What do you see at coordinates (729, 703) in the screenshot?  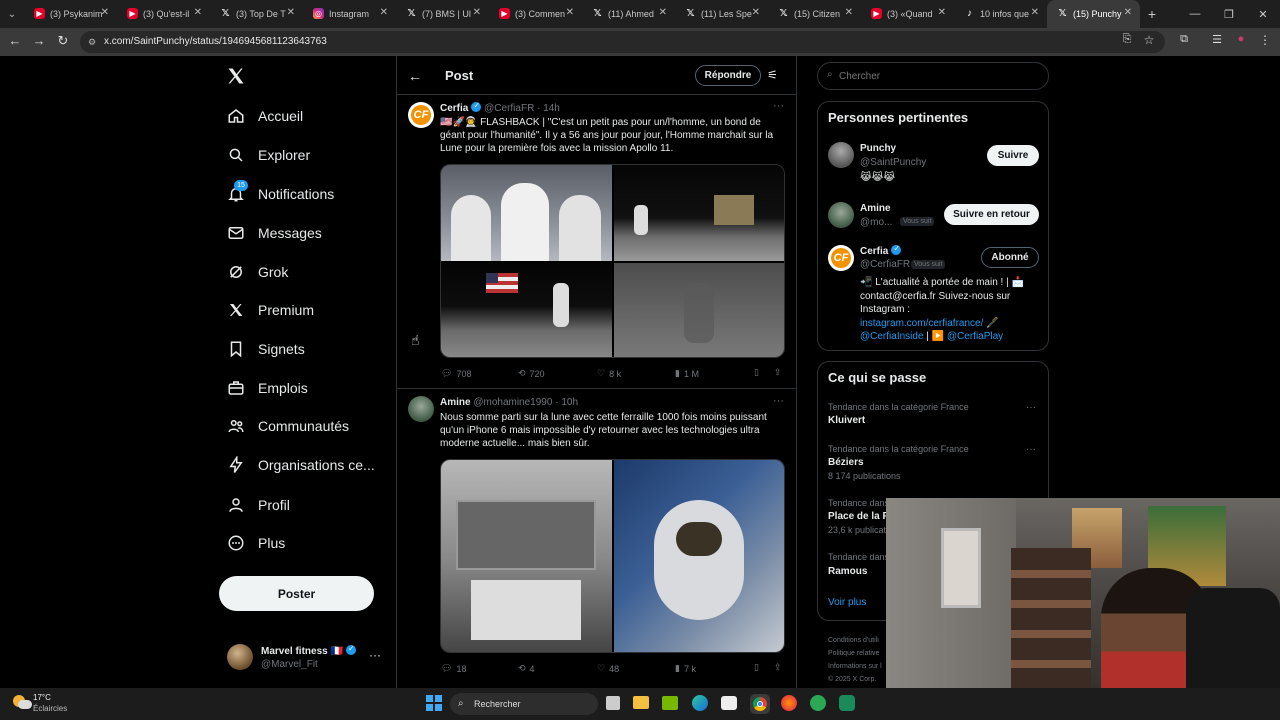 I see `store-icon` at bounding box center [729, 703].